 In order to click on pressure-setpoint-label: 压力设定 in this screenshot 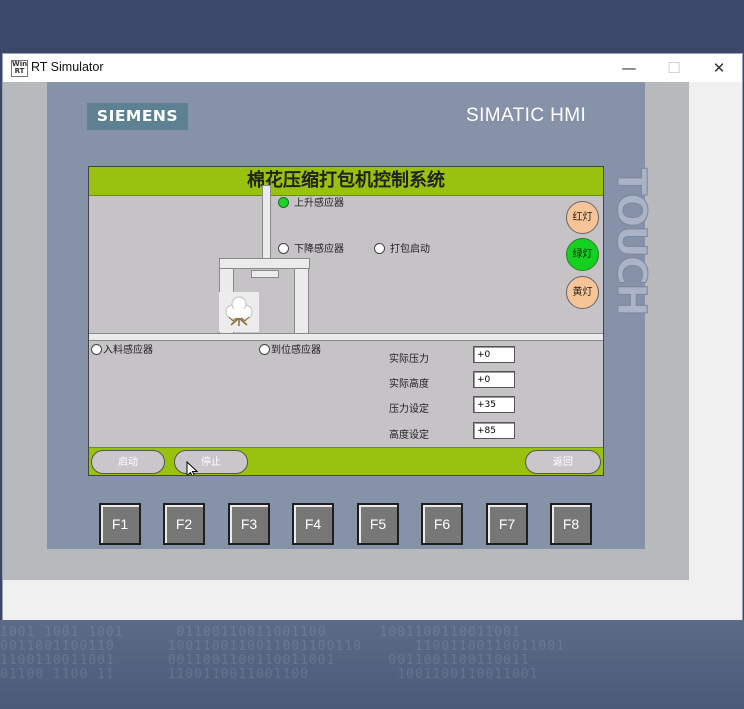, I will do `click(409, 409)`.